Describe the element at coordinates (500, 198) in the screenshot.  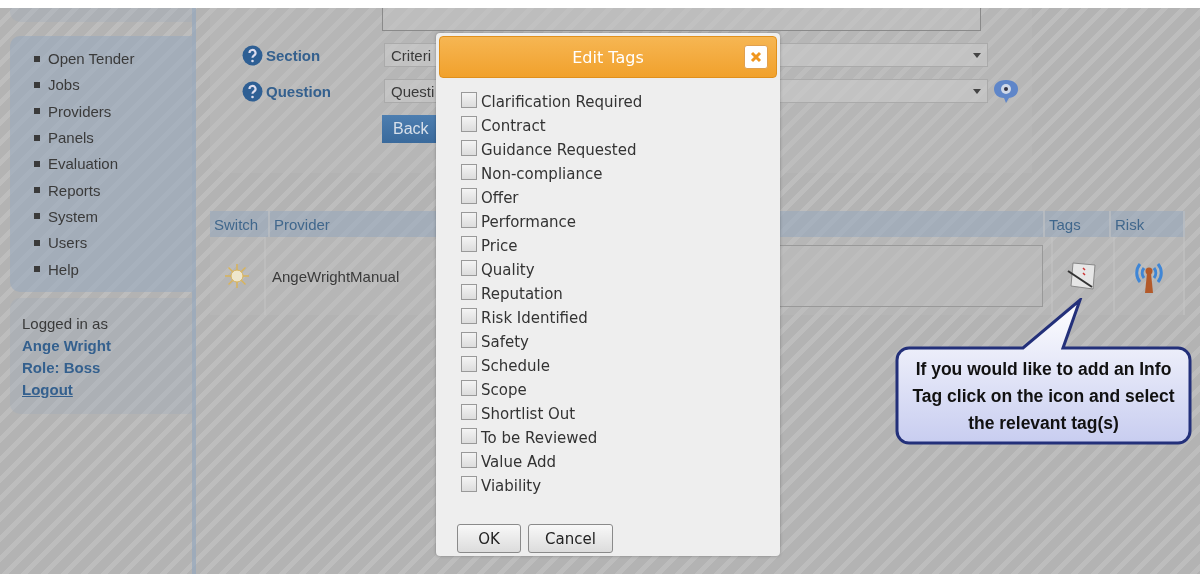
I see `checkbox-label: Offer` at that location.